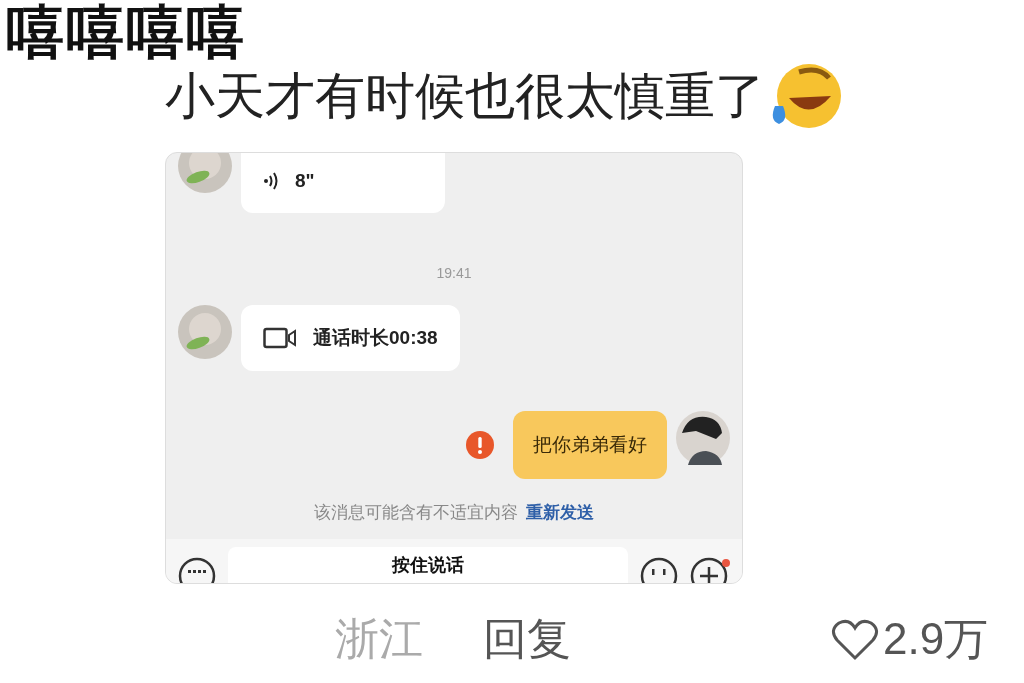 This screenshot has height=683, width=1024. What do you see at coordinates (560, 512) in the screenshot?
I see `resend-link: 重新发送` at bounding box center [560, 512].